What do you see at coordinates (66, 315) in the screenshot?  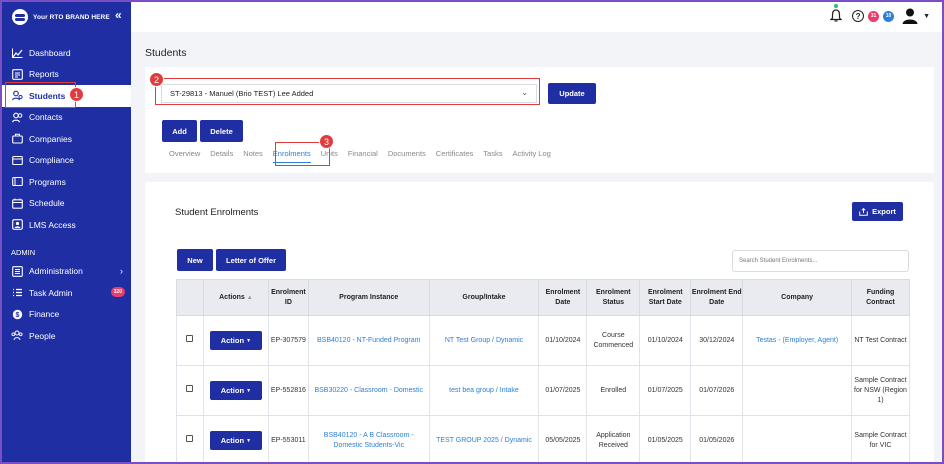 I see `sidebar-item-finance: $ Finance` at bounding box center [66, 315].